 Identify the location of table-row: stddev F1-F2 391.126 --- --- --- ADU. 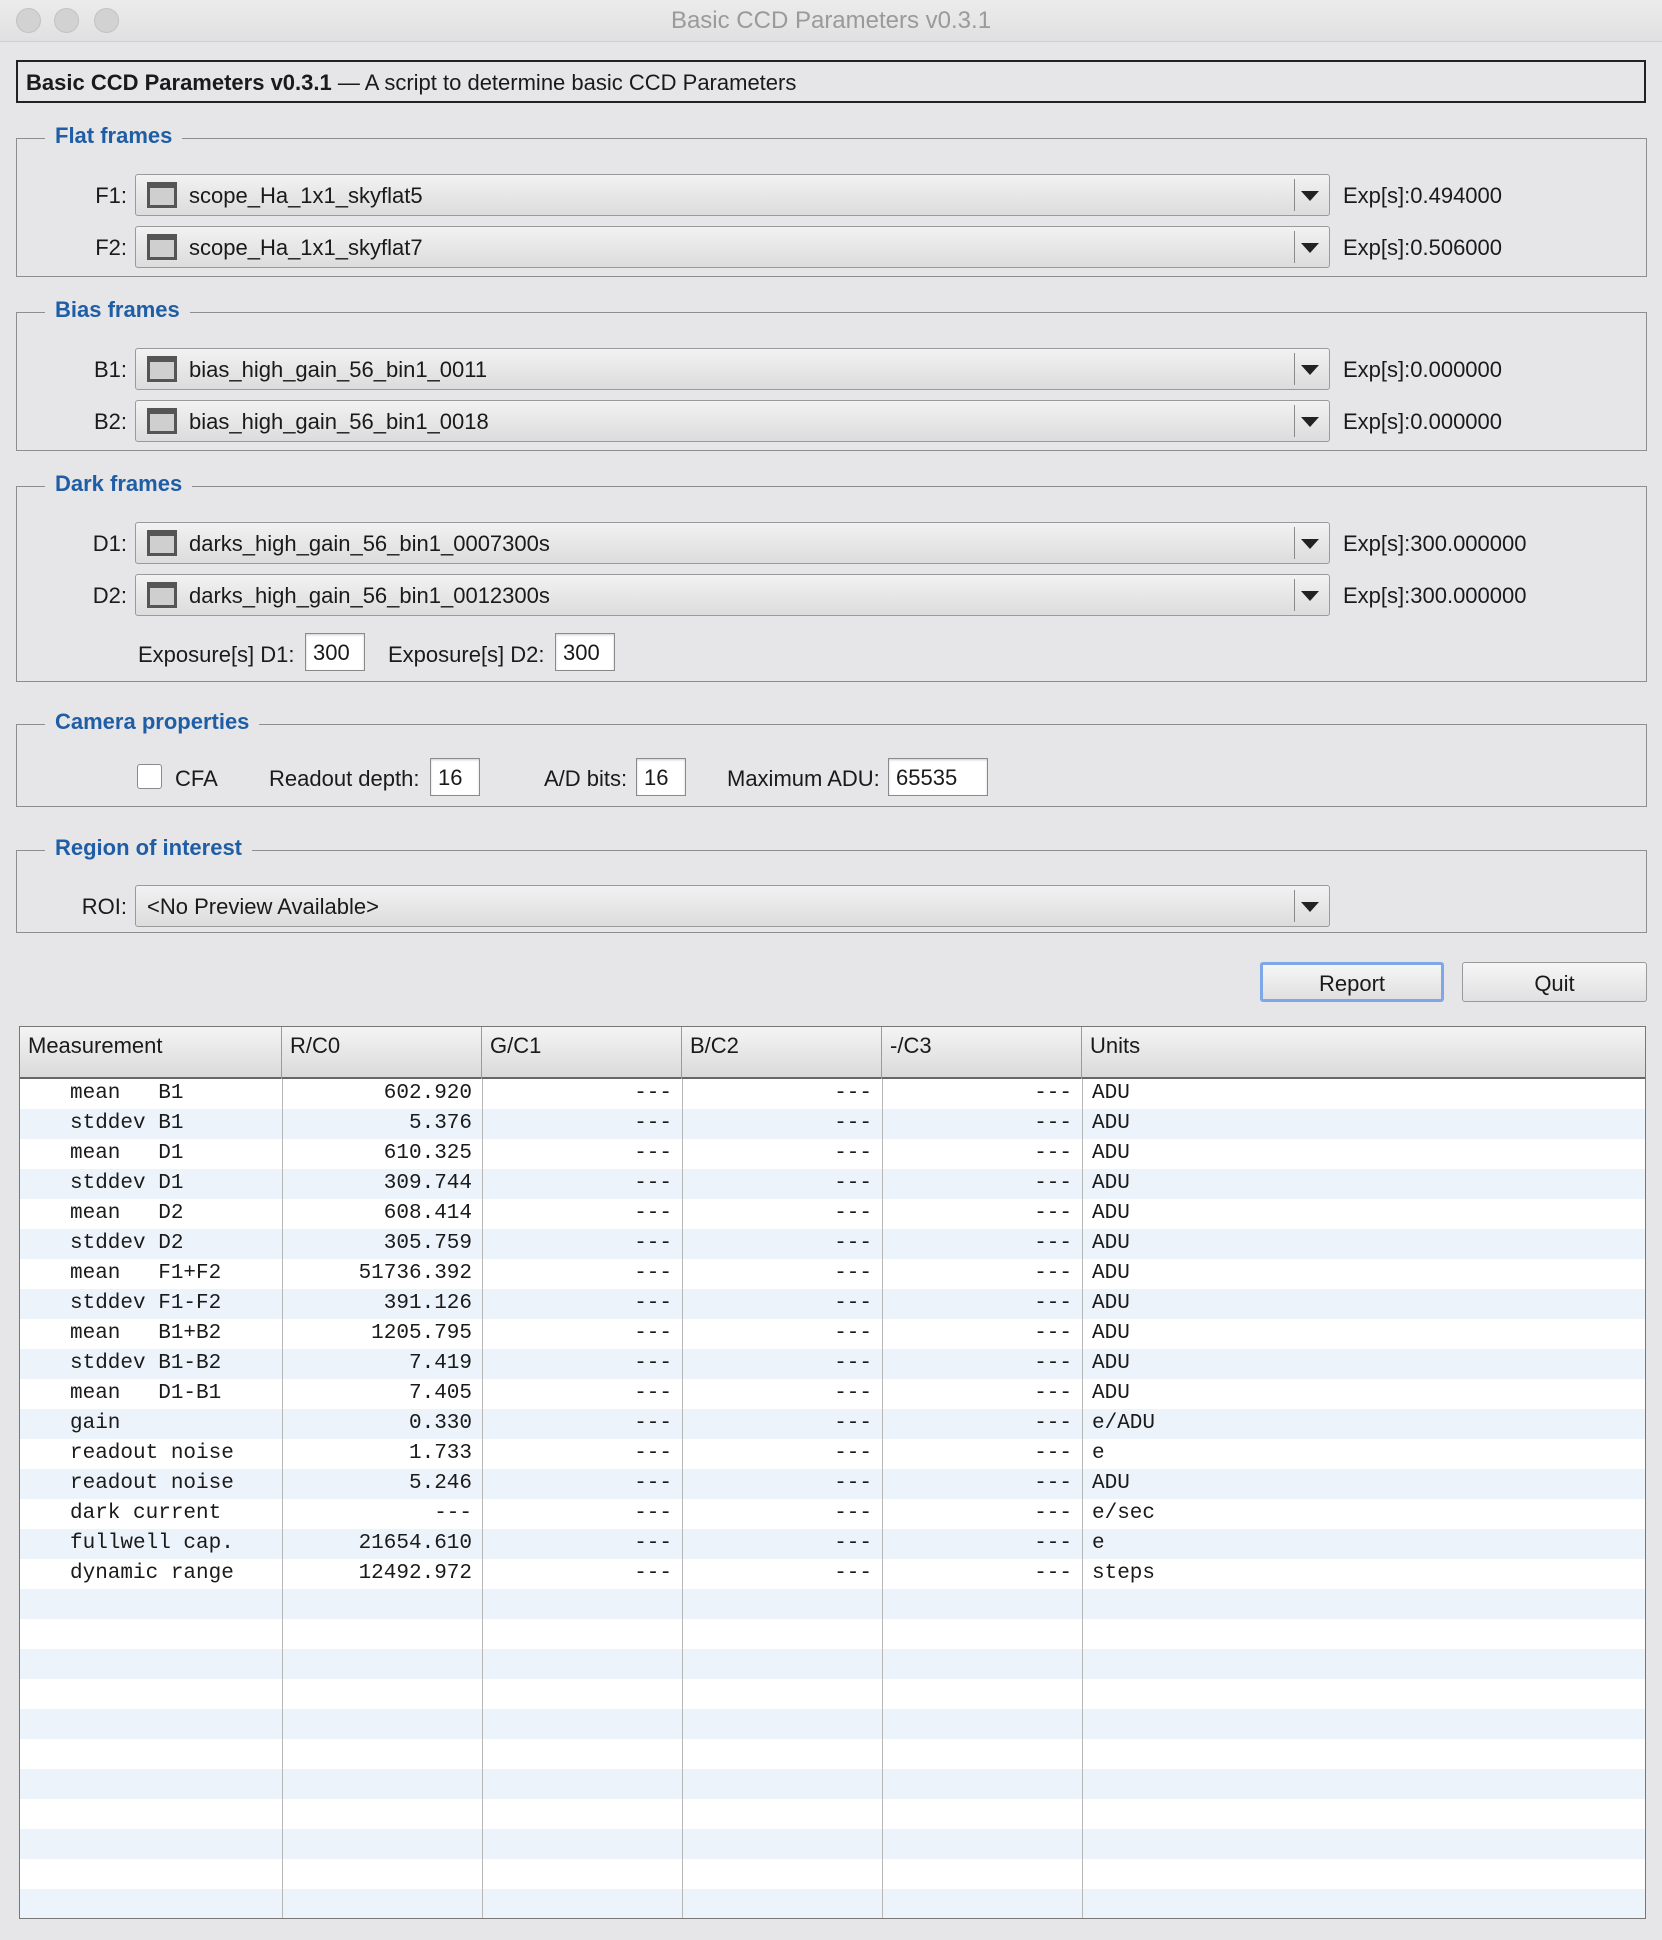
(832, 1304).